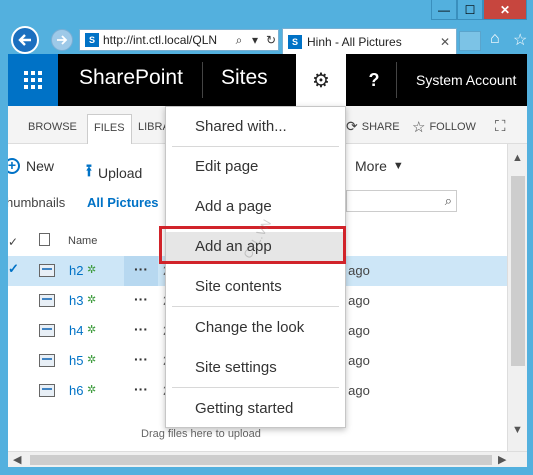  Describe the element at coordinates (444, 10) in the screenshot. I see `minimize-button: —` at that location.